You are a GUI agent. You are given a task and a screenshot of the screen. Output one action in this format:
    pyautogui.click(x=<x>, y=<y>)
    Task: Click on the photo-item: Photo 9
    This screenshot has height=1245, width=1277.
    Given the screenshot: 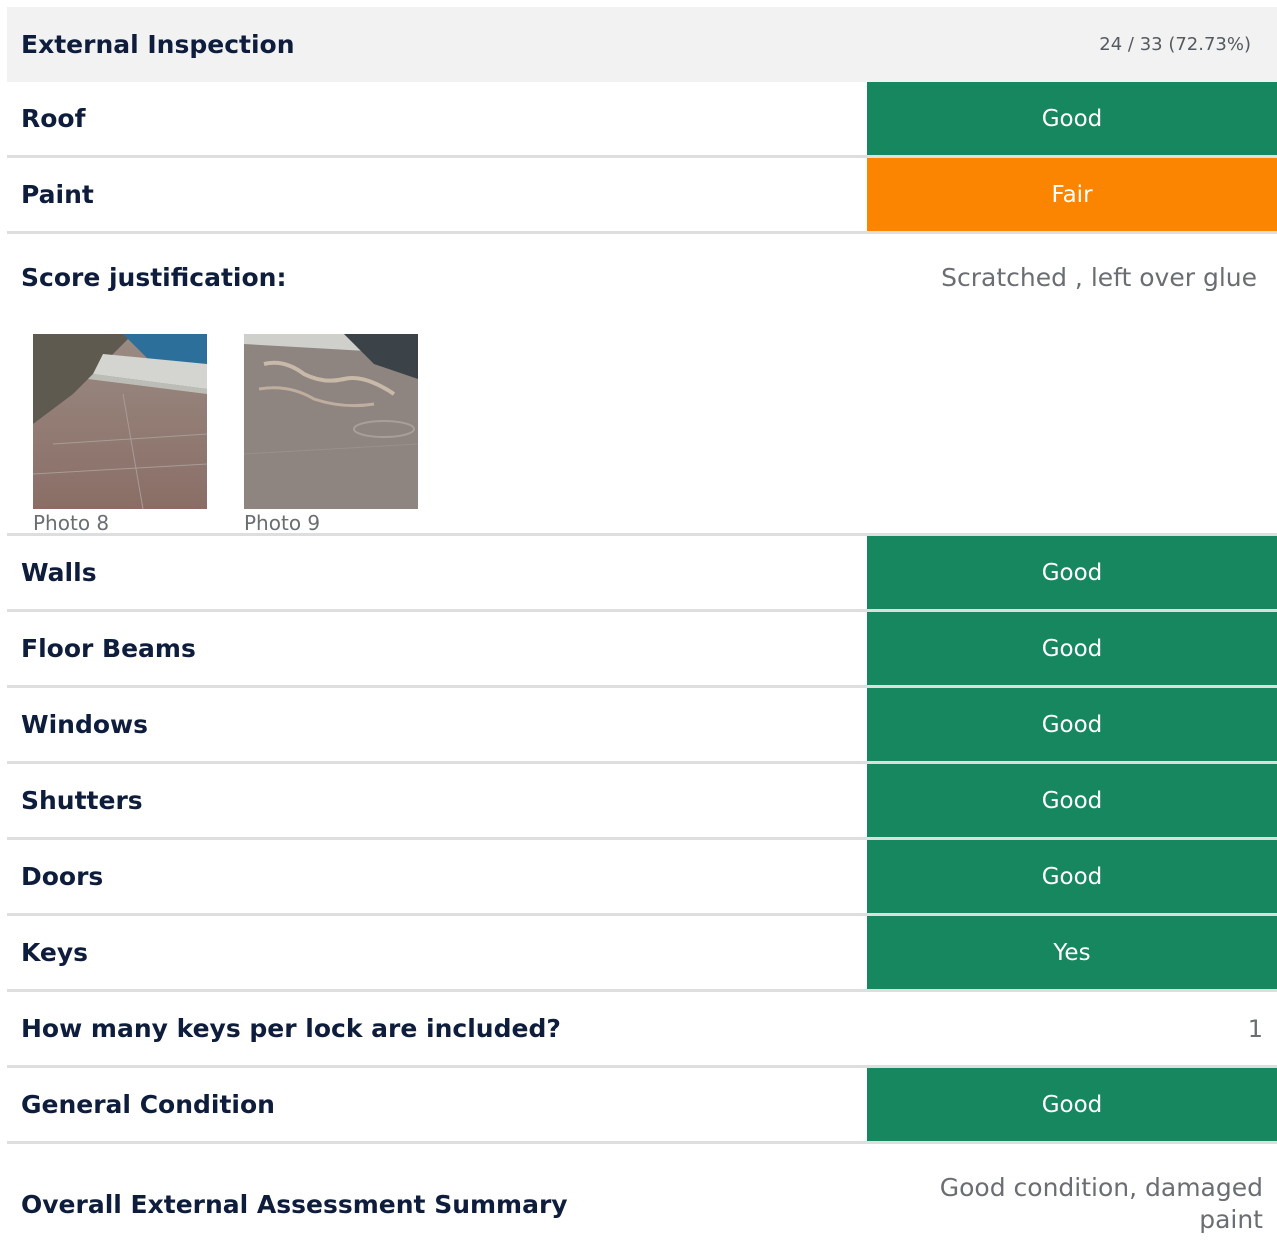 What is the action you would take?
    pyautogui.click(x=331, y=434)
    